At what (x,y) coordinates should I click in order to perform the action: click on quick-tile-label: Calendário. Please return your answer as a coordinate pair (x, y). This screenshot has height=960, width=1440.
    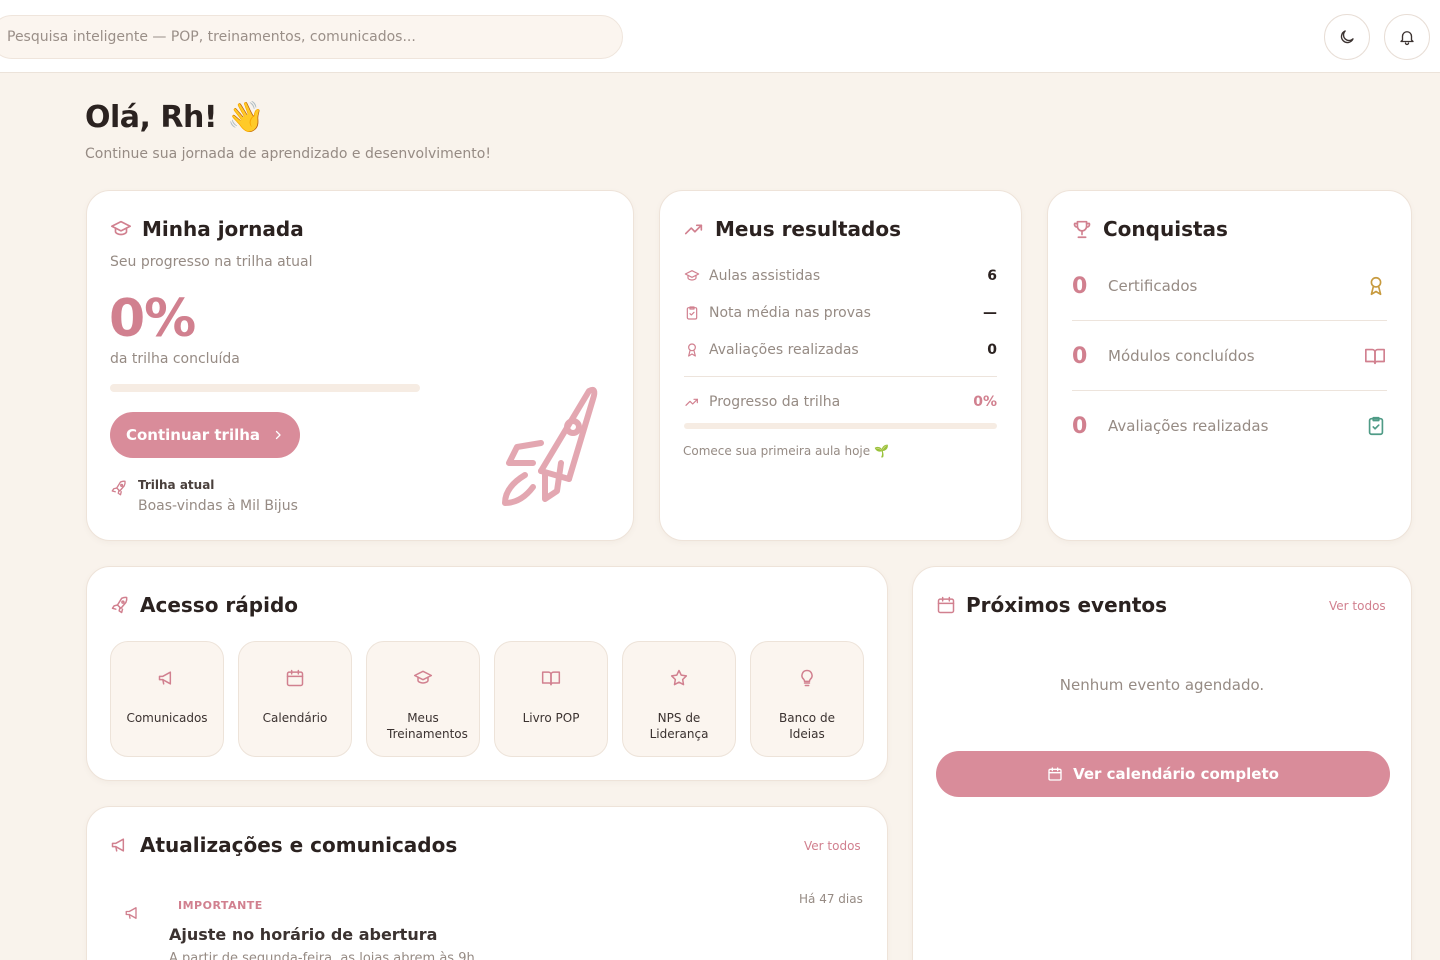
    Looking at the image, I should click on (295, 718).